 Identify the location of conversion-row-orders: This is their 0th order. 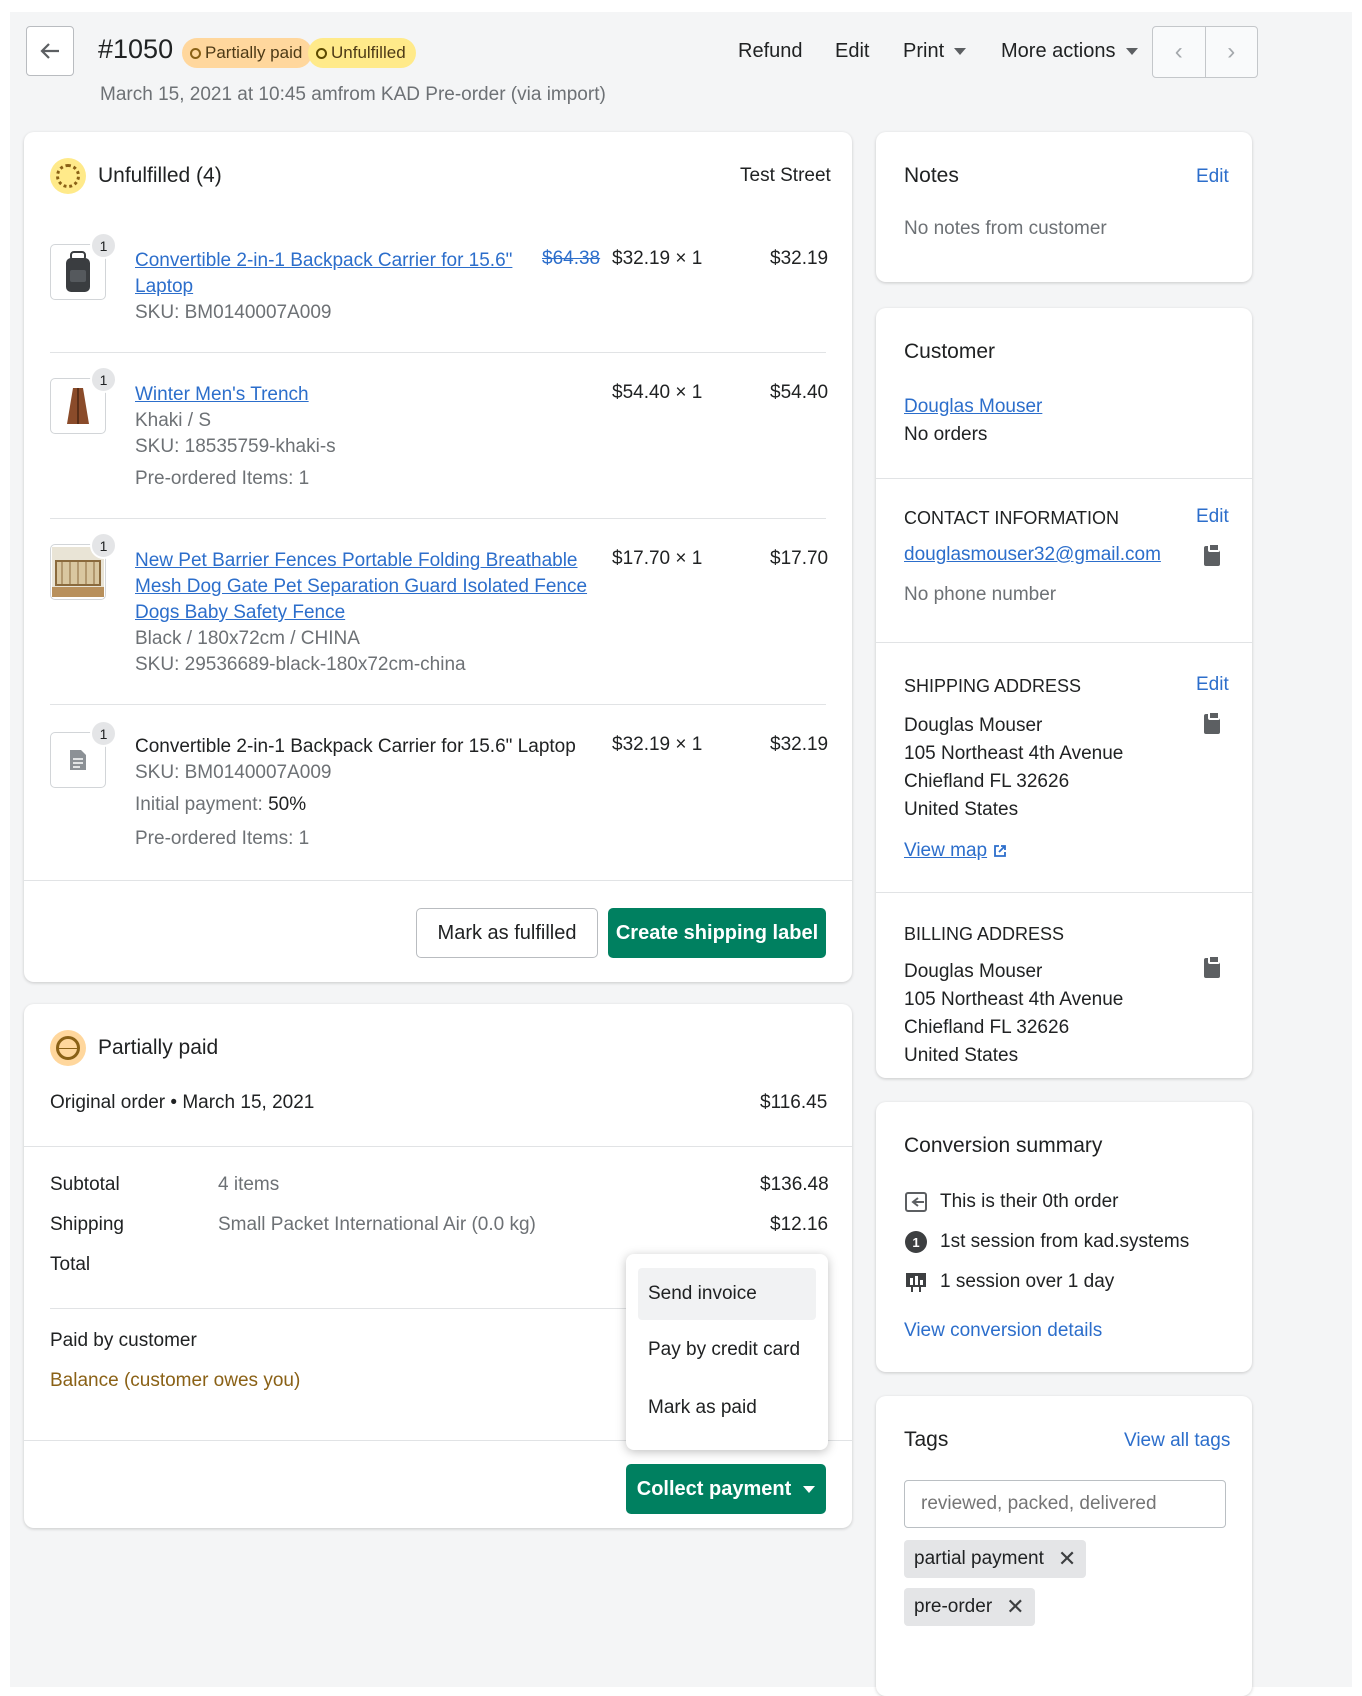
(1011, 1202).